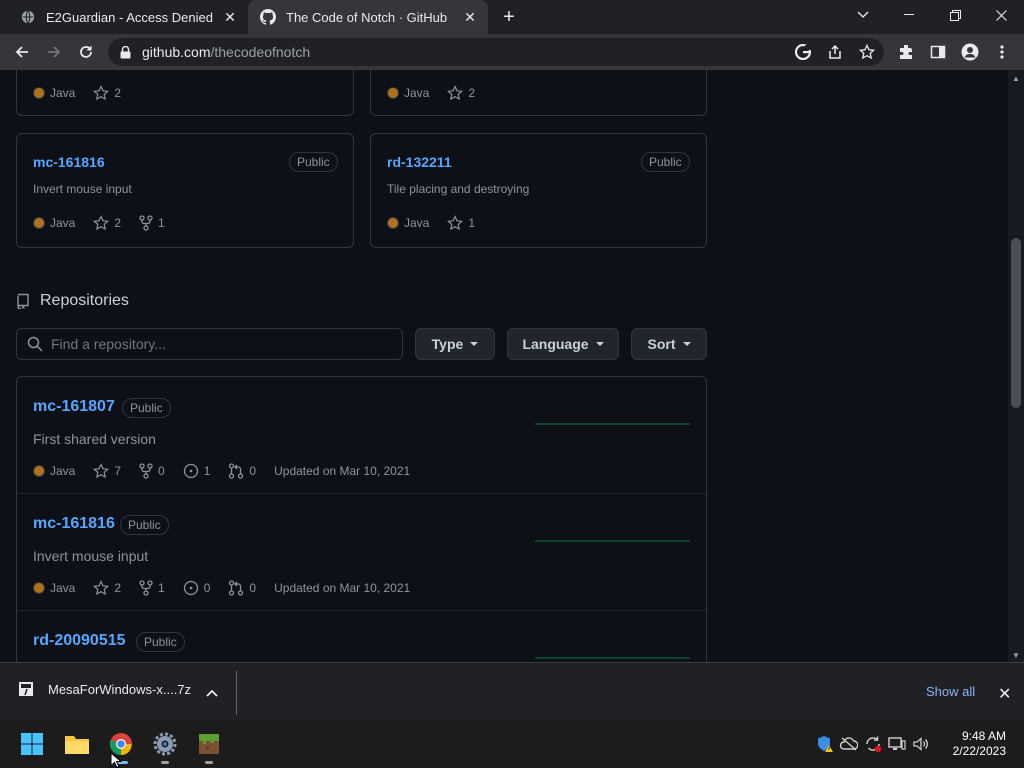  I want to click on sync-icon, so click(873, 744).